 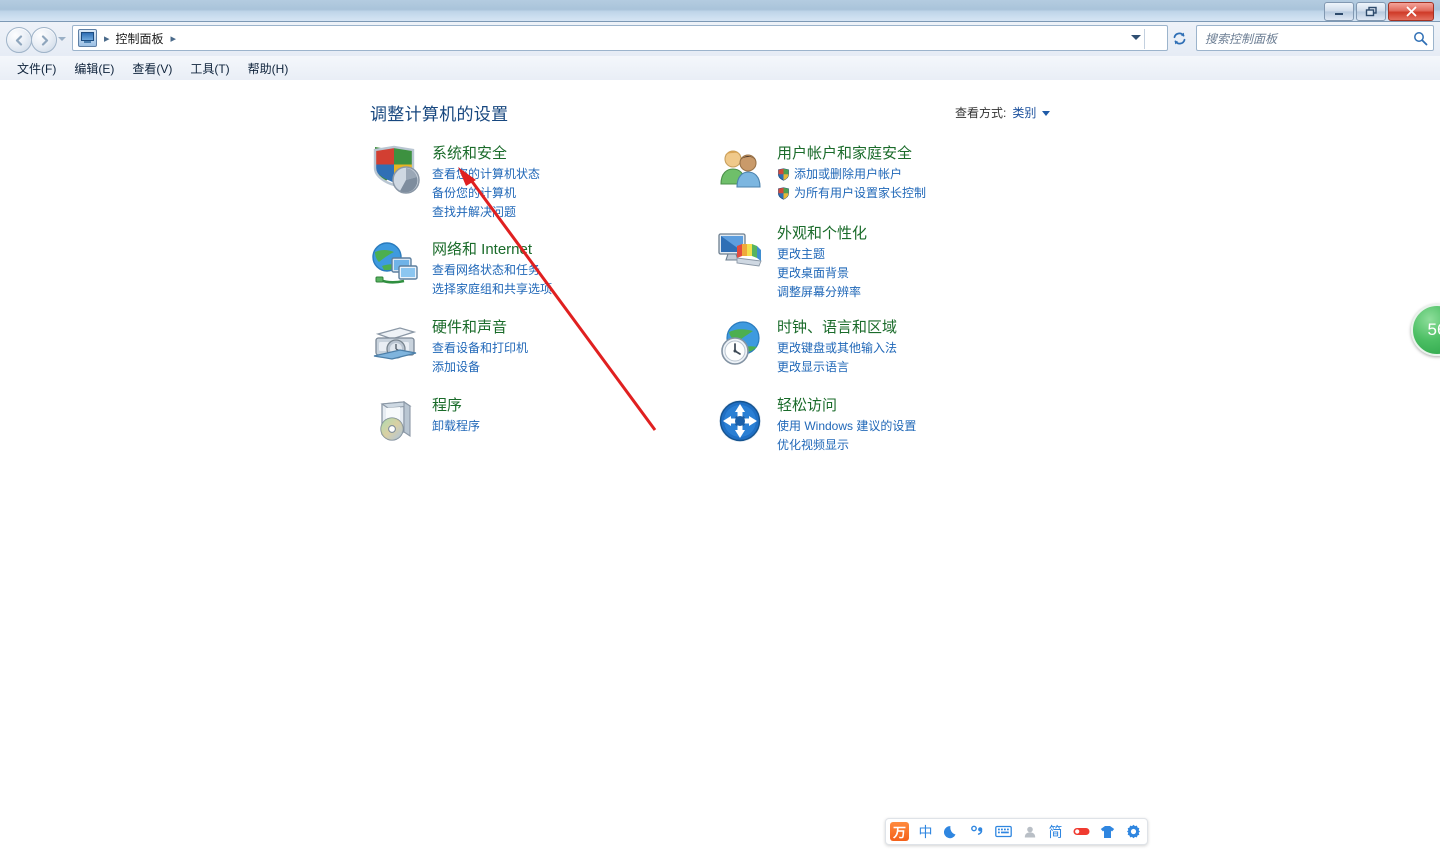 I want to click on title-bar, so click(x=720, y=11).